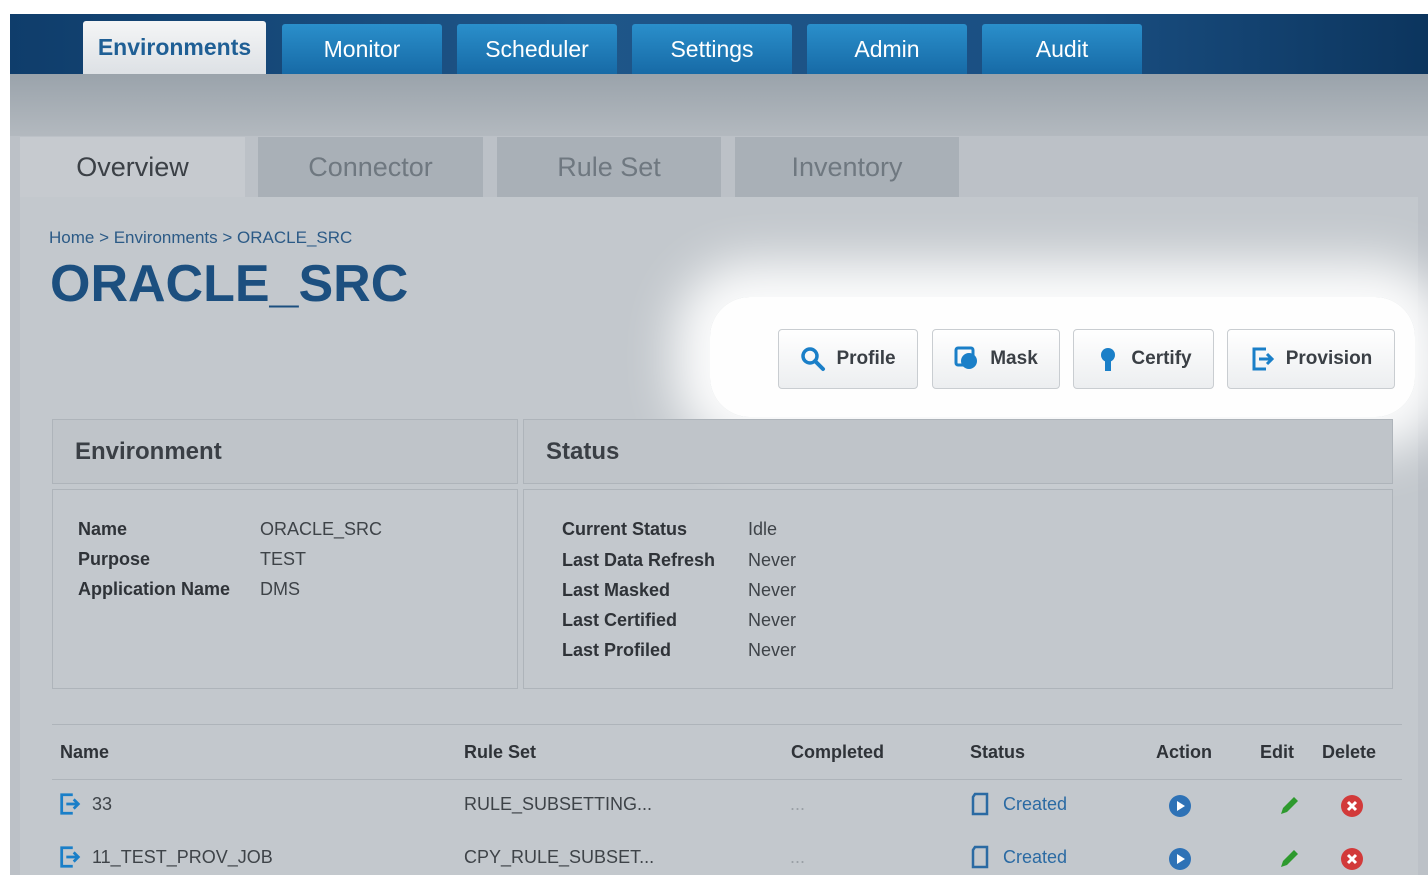 This screenshot has width=1428, height=875. Describe the element at coordinates (887, 49) in the screenshot. I see `tab-admin: Admin` at that location.